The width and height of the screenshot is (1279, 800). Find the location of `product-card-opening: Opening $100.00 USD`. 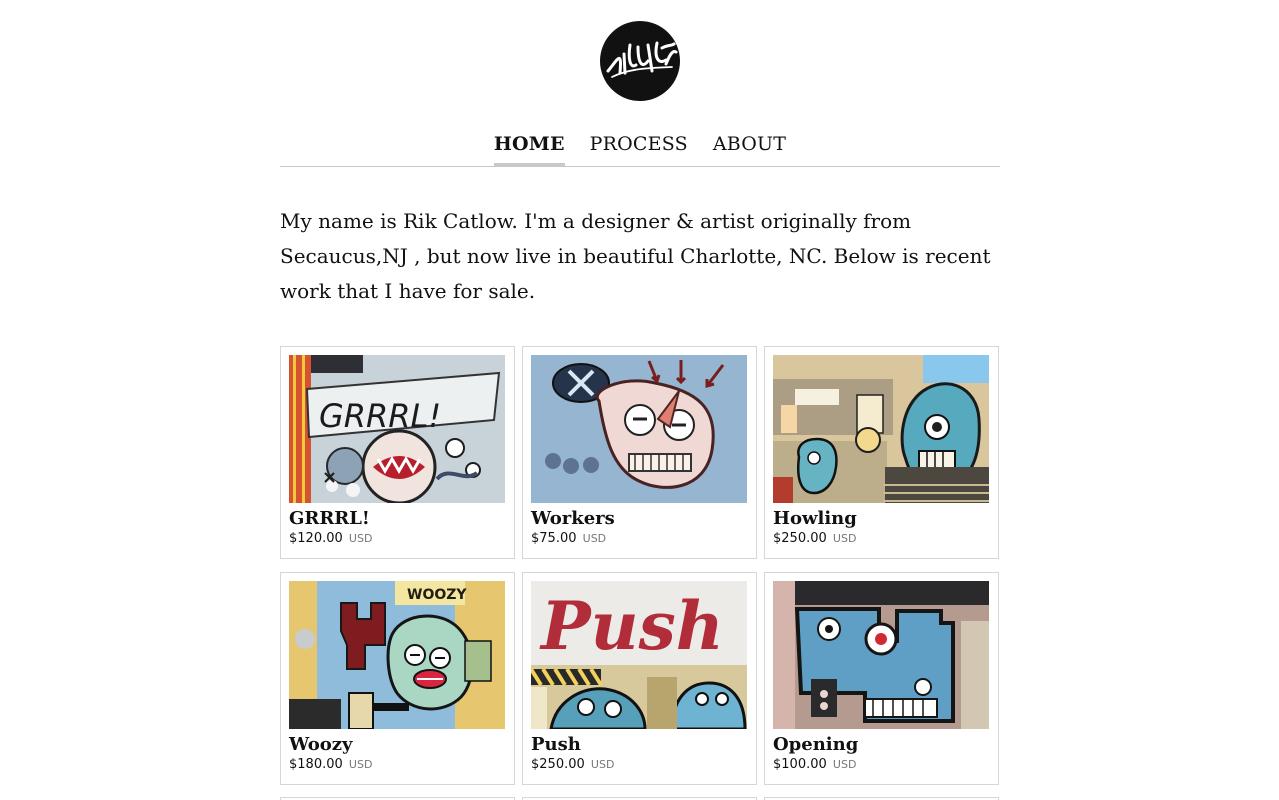

product-card-opening: Opening $100.00 USD is located at coordinates (881, 678).